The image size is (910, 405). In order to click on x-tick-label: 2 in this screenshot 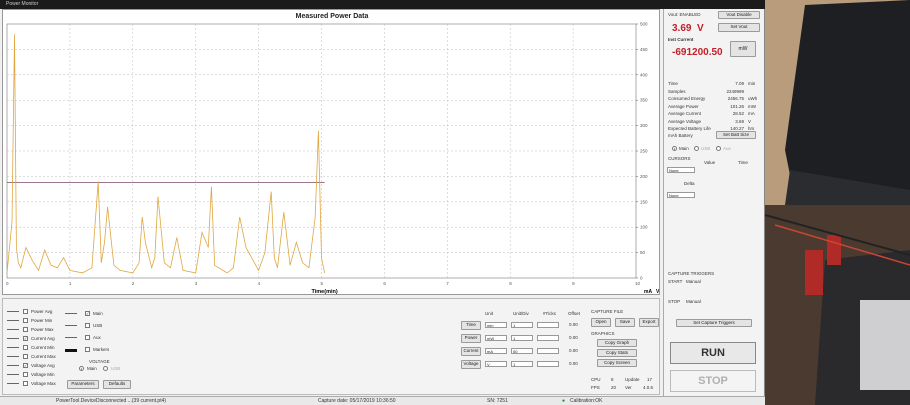, I will do `click(133, 283)`.